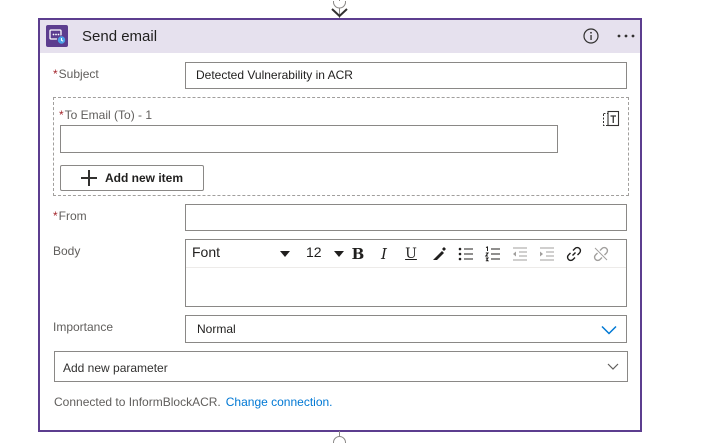 Image resolution: width=713 pixels, height=443 pixels. Describe the element at coordinates (340, 36) in the screenshot. I see `action-header: Send email` at that location.